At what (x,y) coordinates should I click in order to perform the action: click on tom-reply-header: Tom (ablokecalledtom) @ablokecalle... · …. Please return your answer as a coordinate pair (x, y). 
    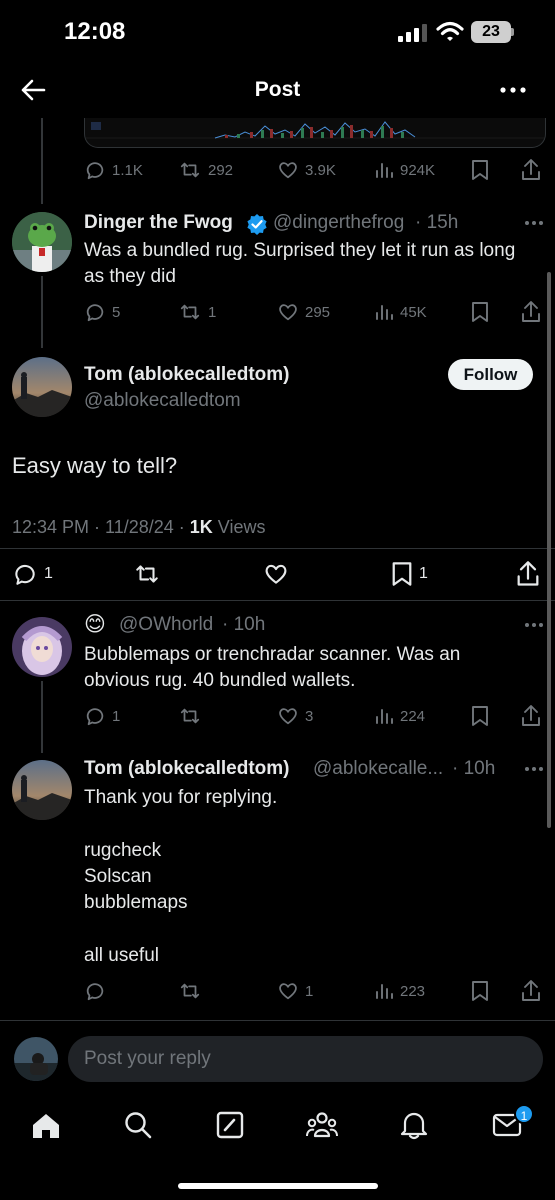
    Looking at the image, I should click on (319, 770).